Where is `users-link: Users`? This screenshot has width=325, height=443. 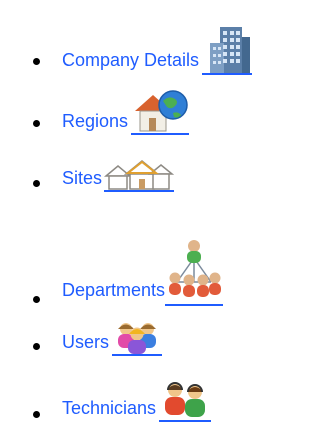
users-link: Users is located at coordinates (112, 338).